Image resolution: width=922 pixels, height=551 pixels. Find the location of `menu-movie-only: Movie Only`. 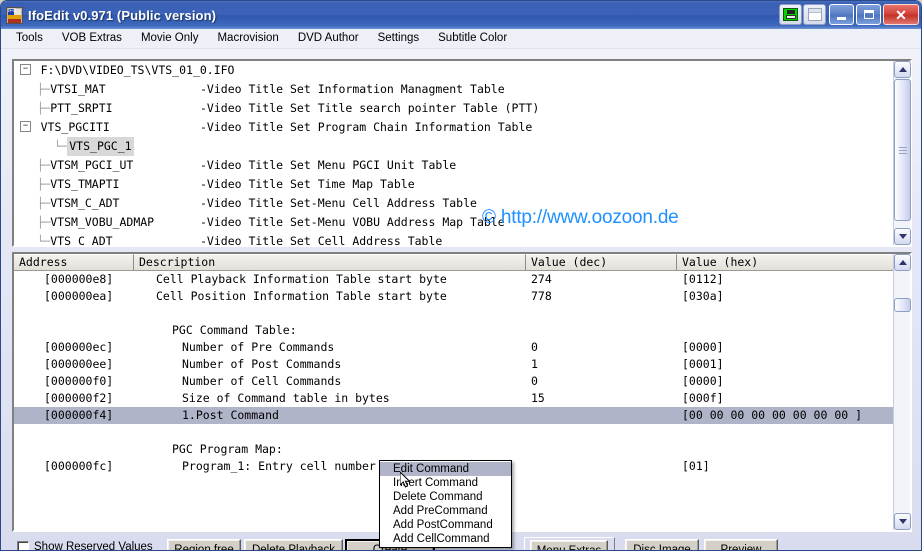

menu-movie-only: Movie Only is located at coordinates (170, 38).